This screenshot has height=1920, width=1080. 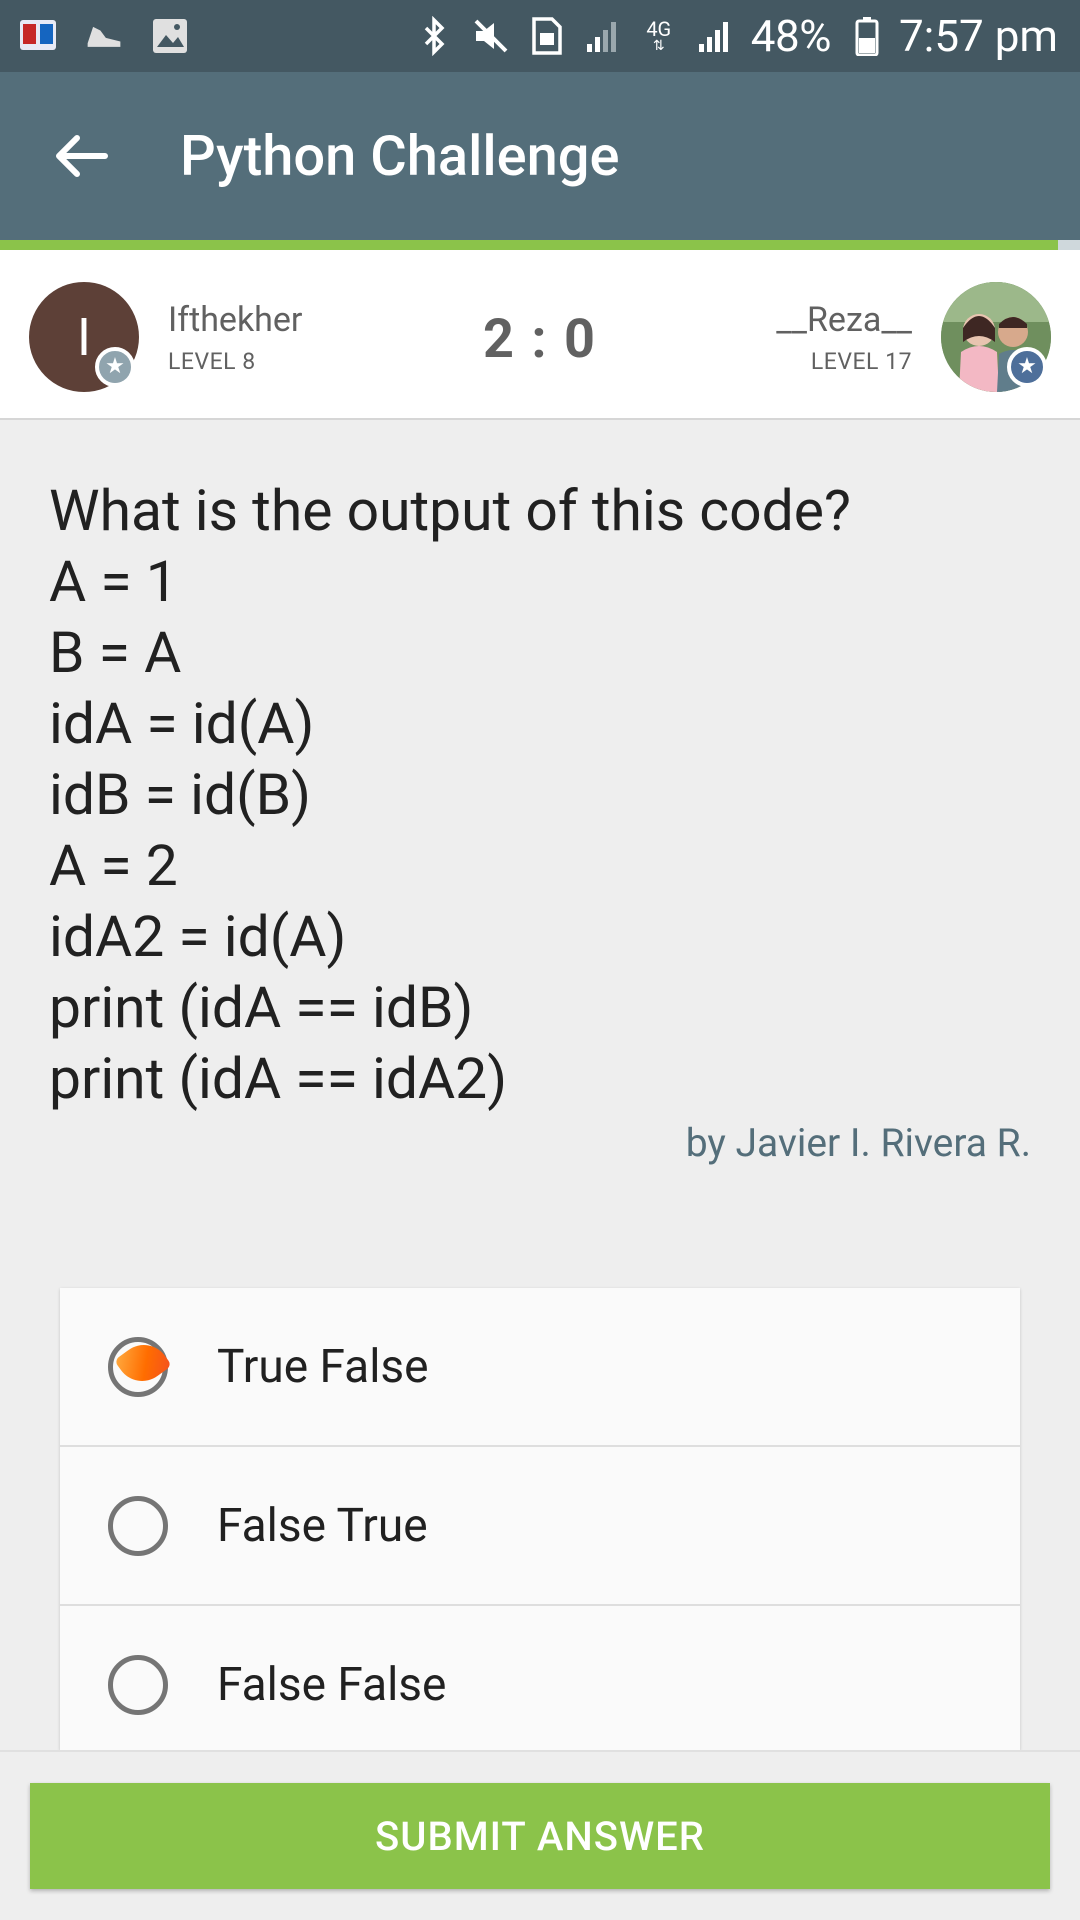 What do you see at coordinates (322, 1525) in the screenshot?
I see `answer-option-label: False True` at bounding box center [322, 1525].